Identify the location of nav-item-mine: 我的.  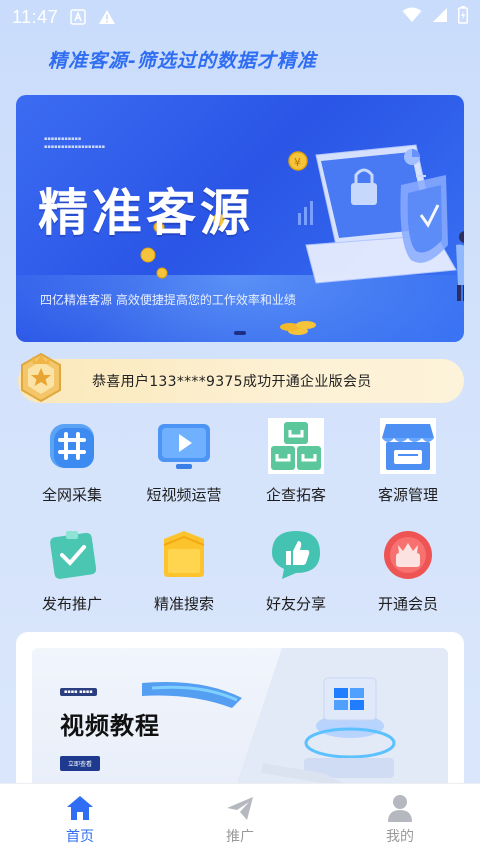
(400, 818).